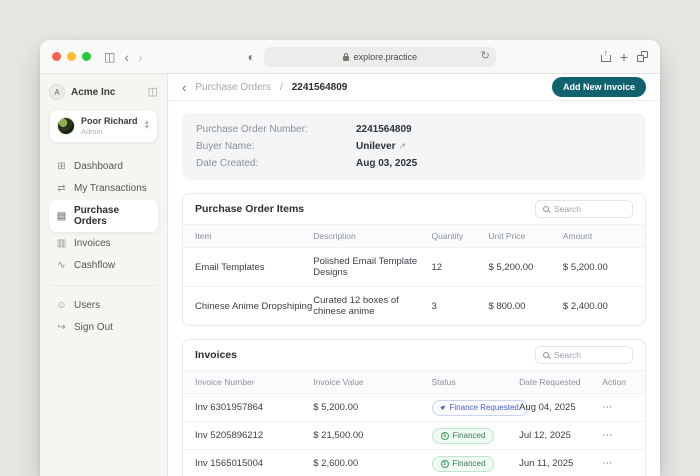 The width and height of the screenshot is (700, 476). I want to click on user-switcher: Poor Richard Admin ▲ ▼, so click(103, 126).